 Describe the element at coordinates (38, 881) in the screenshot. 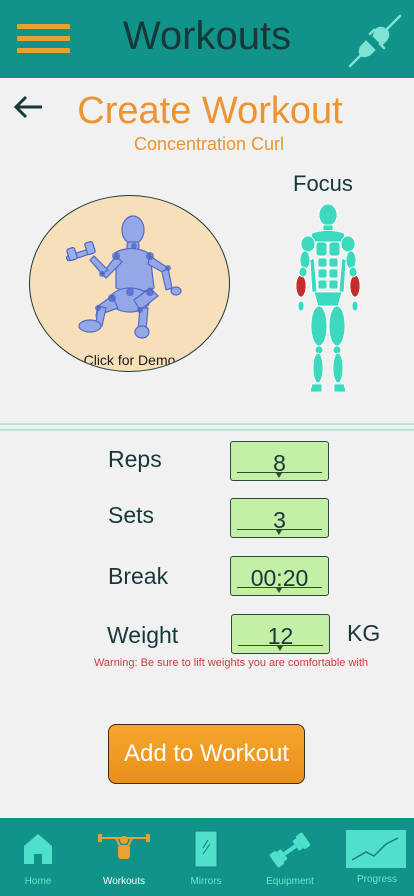

I see `nav-label-home: Home` at that location.